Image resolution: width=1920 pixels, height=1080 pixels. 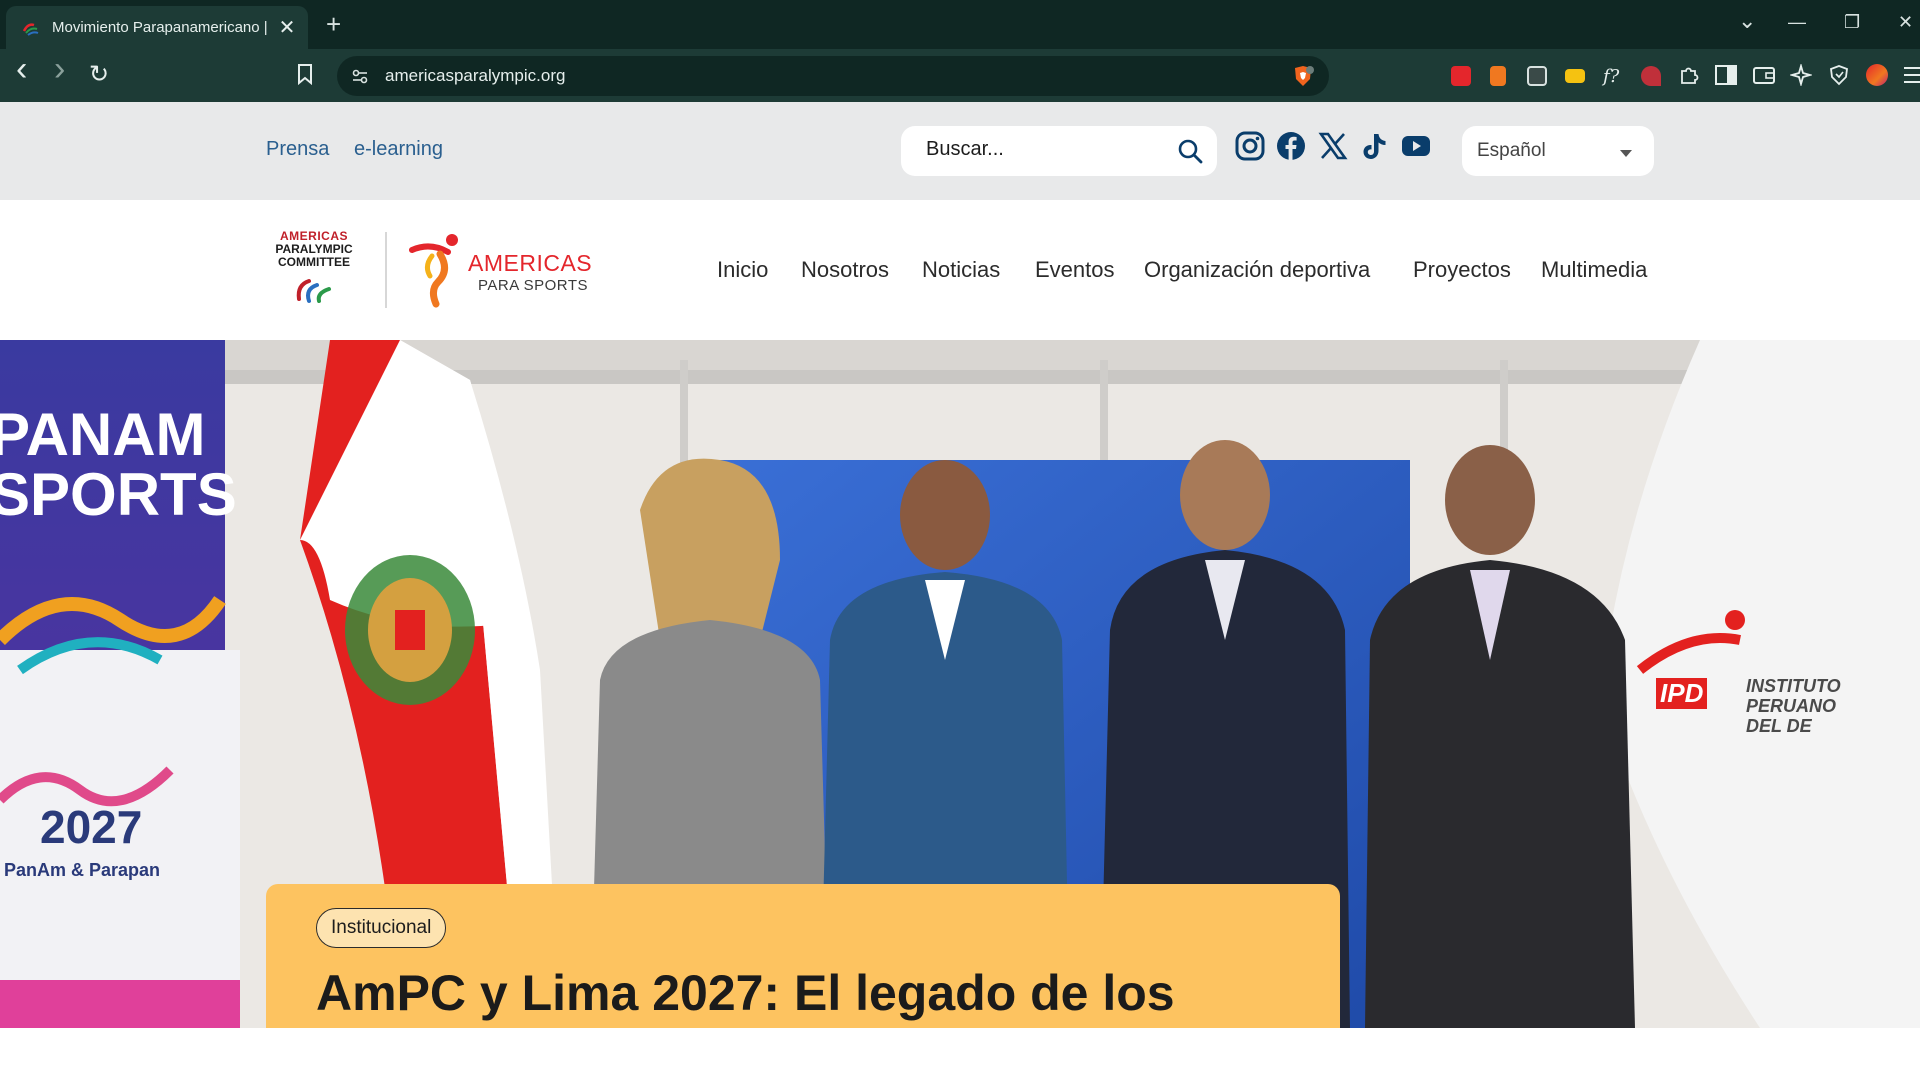 I want to click on back-button: ‹, so click(x=21, y=69).